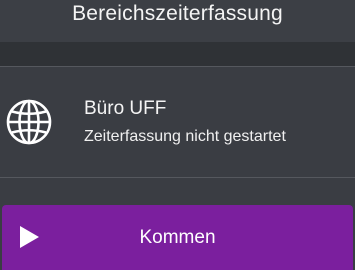 This screenshot has width=355, height=270. Describe the element at coordinates (185, 136) in the screenshot. I see `tracking-status: Zeiterfassung nicht gestartet` at that location.